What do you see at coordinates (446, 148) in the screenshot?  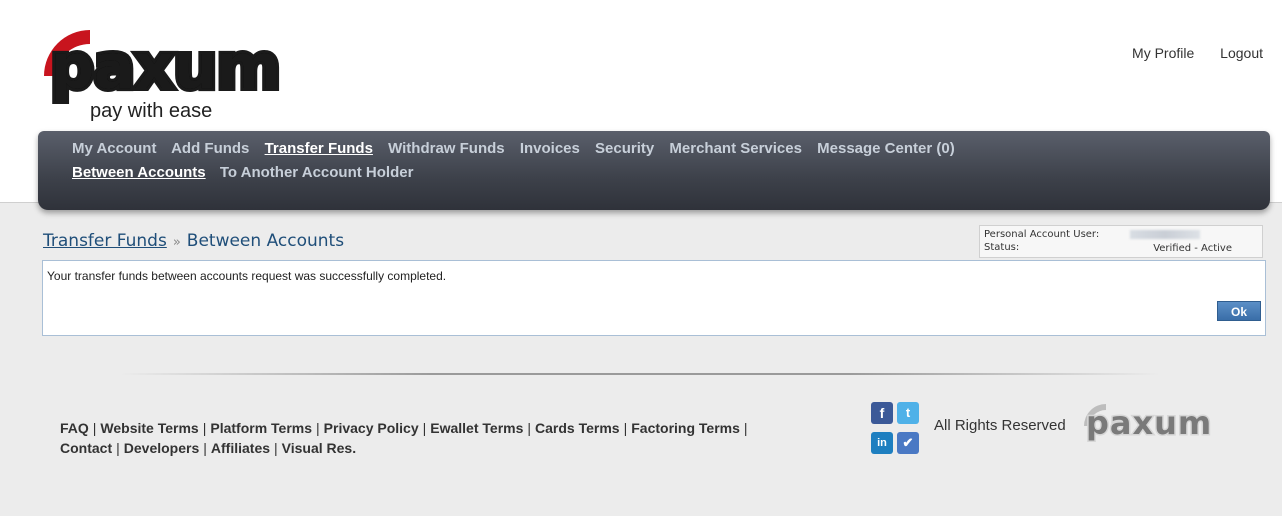 I see `nav-withdraw-funds: Withdraw Funds` at bounding box center [446, 148].